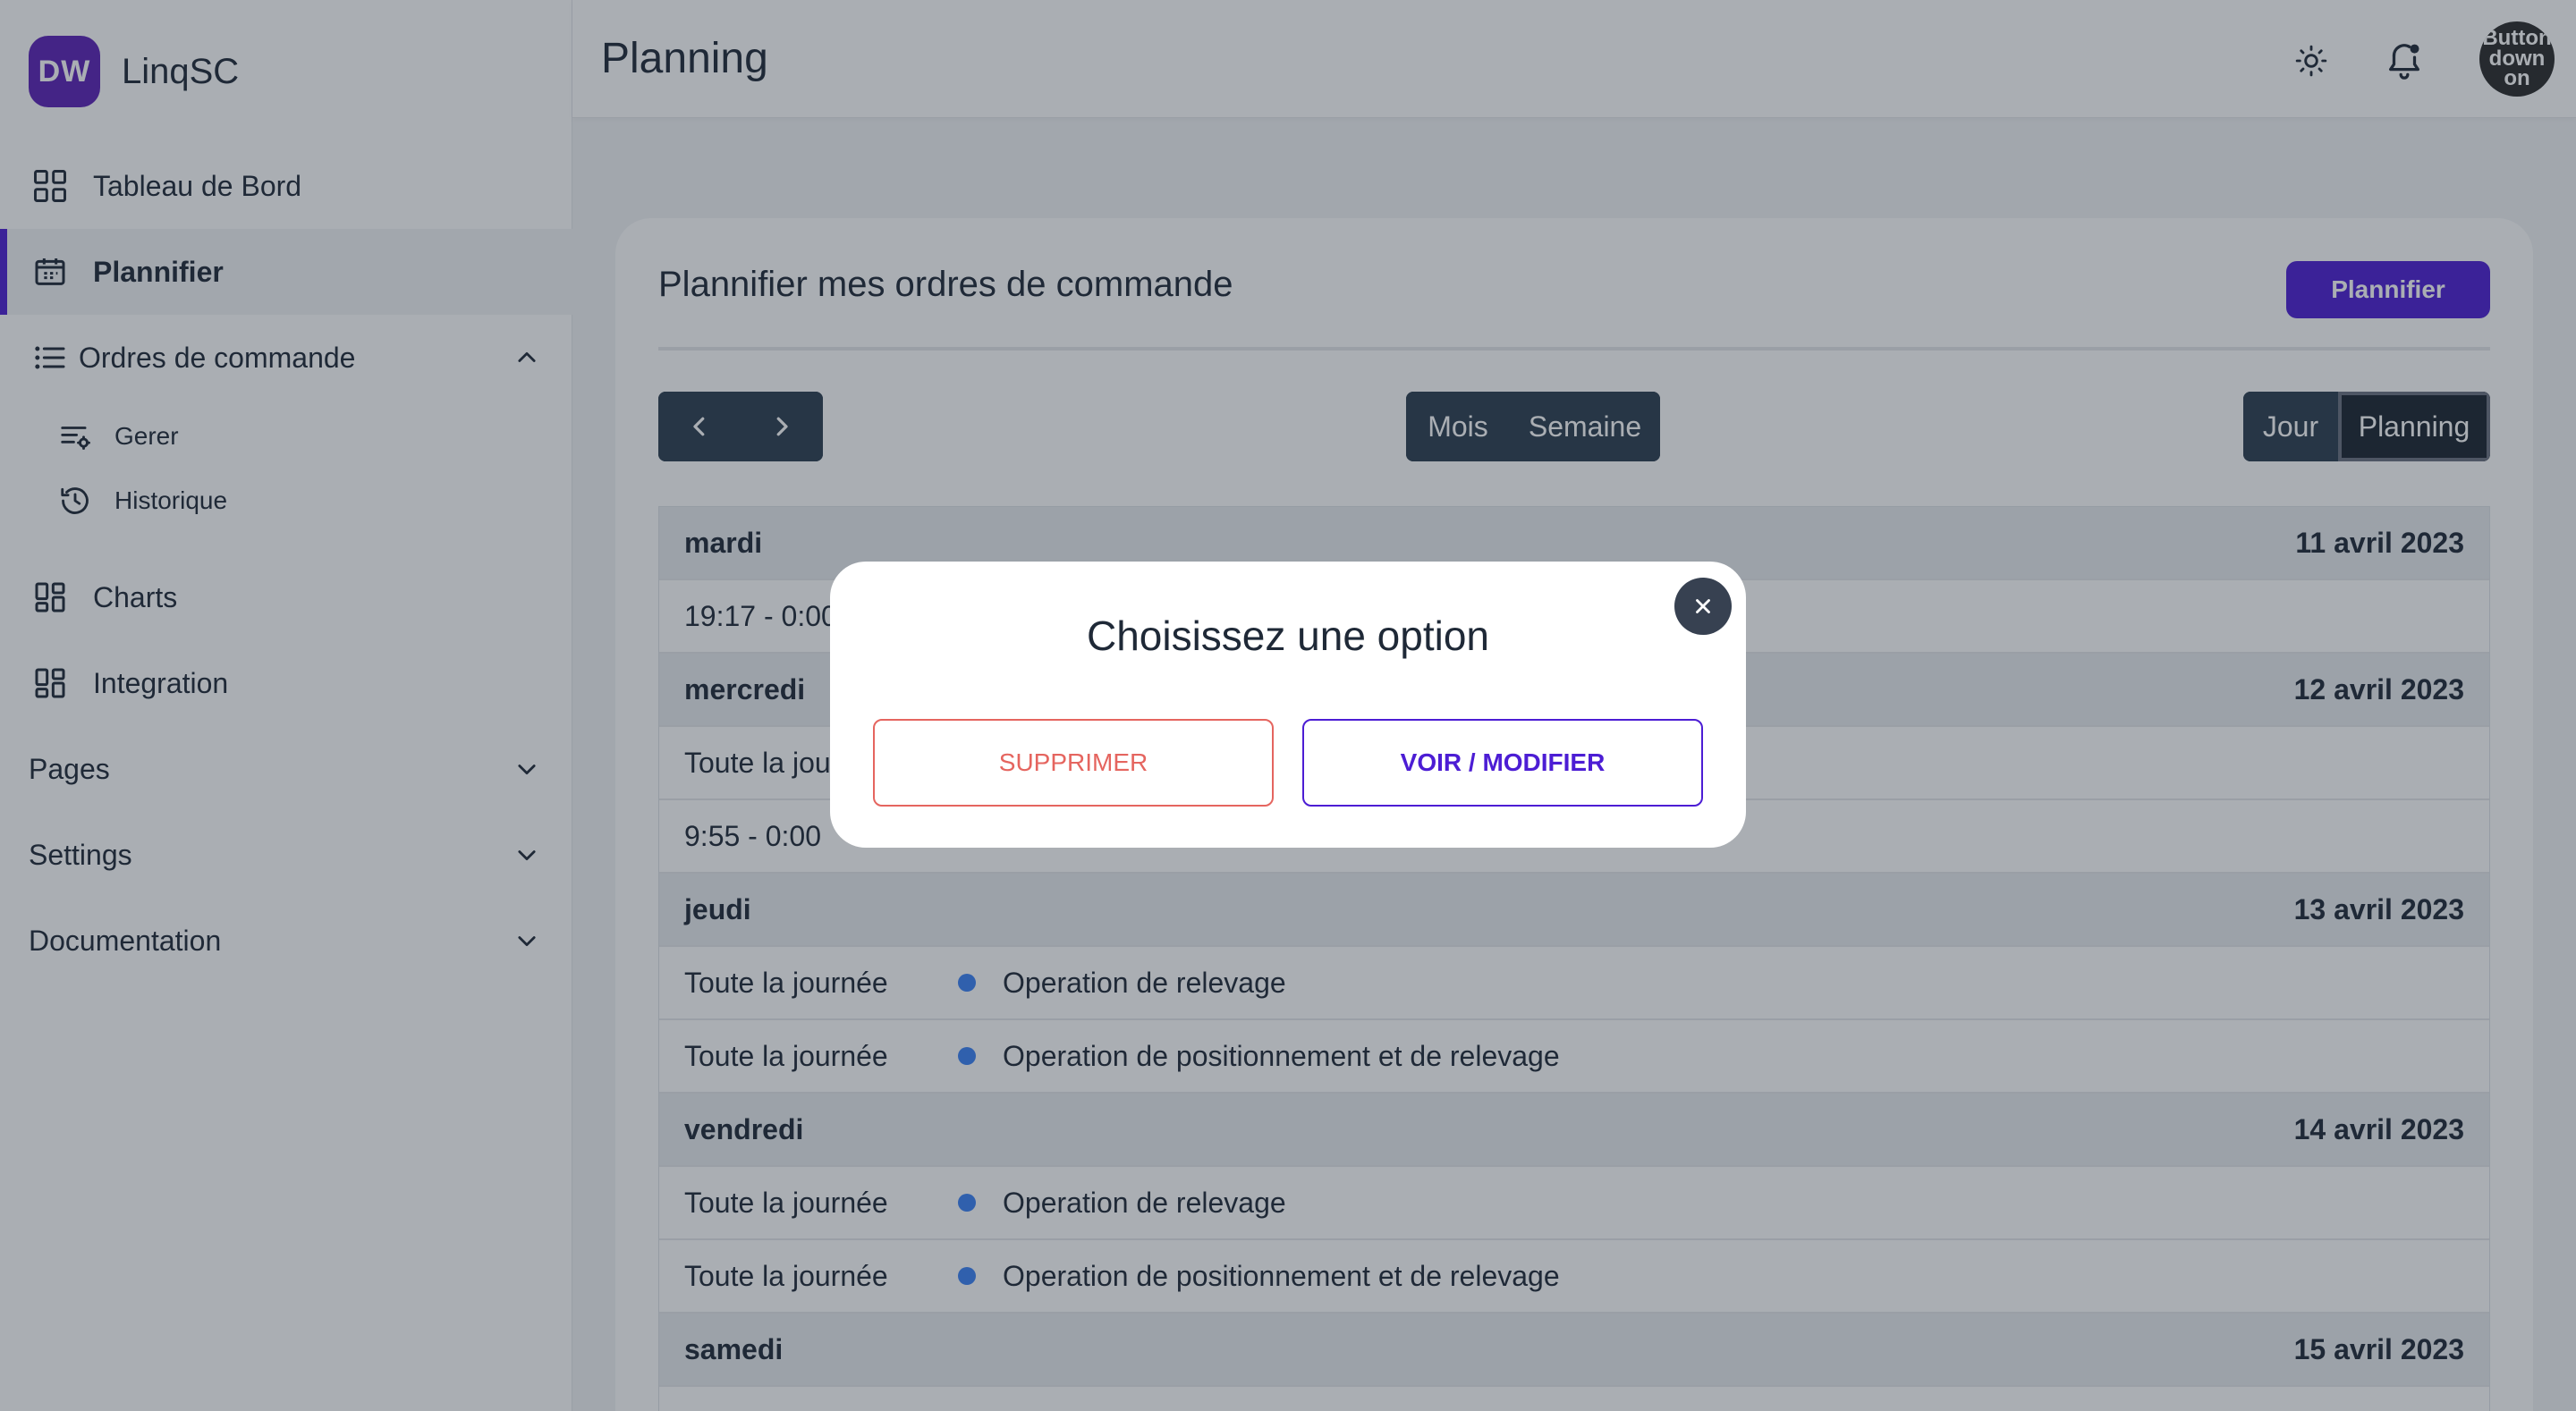 This screenshot has width=2576, height=1411. I want to click on close-icon, so click(1703, 606).